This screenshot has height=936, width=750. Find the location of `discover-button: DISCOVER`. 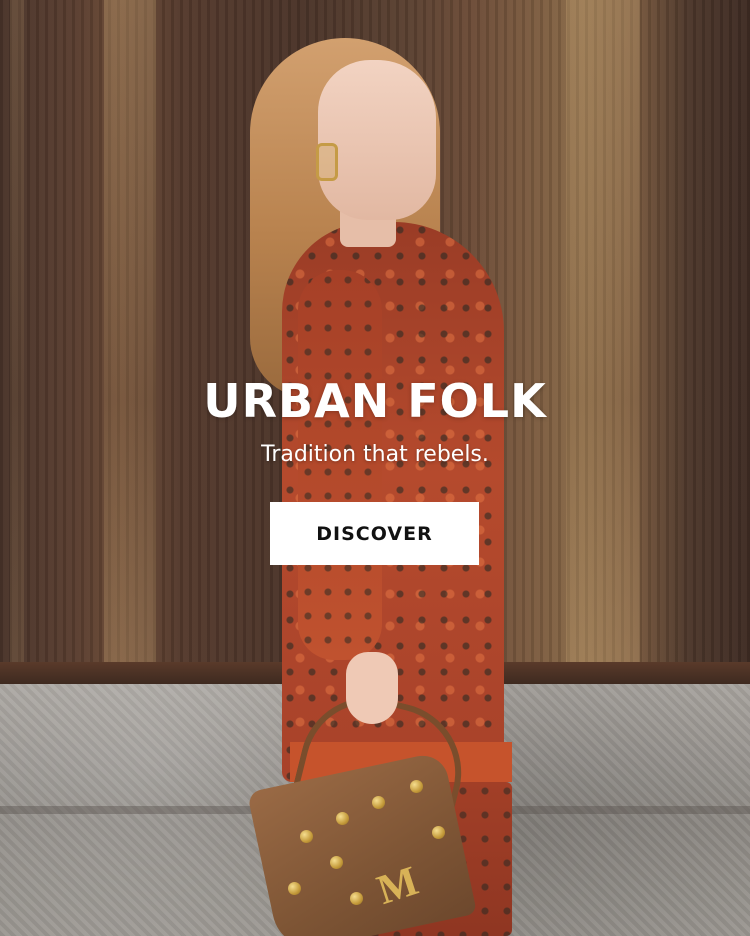

discover-button: DISCOVER is located at coordinates (374, 533).